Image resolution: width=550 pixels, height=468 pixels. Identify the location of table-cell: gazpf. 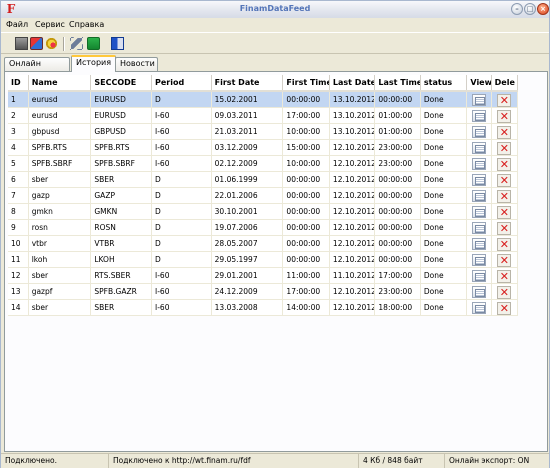
(60, 291).